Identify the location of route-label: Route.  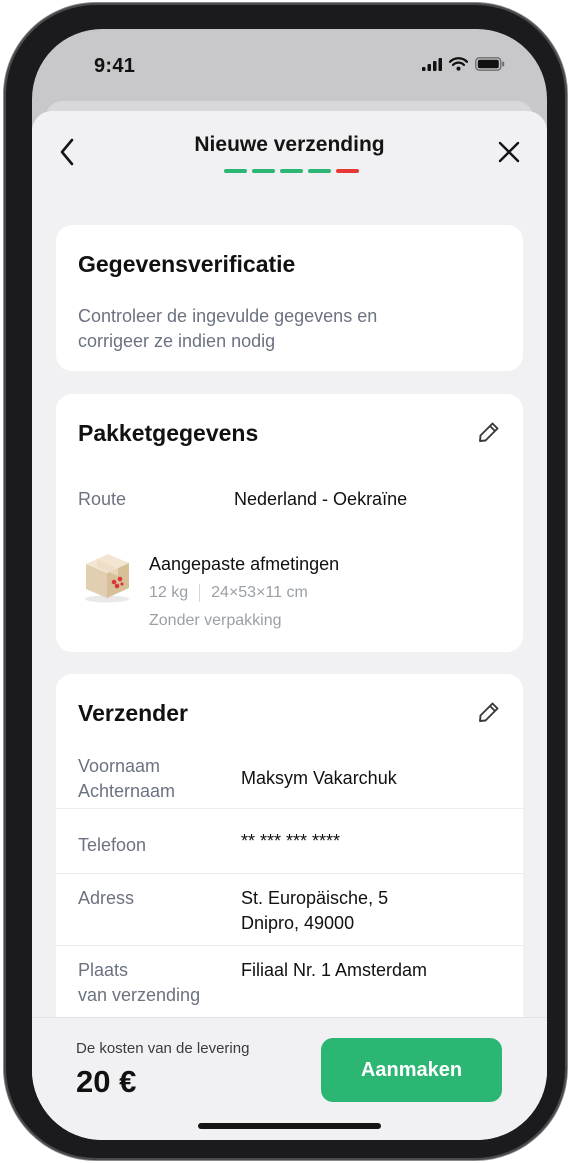
(102, 499).